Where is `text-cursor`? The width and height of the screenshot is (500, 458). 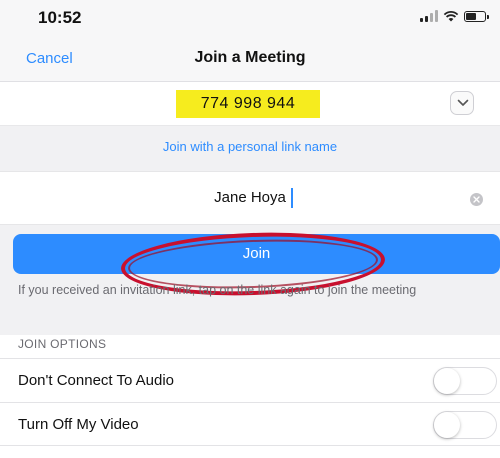
text-cursor is located at coordinates (292, 198).